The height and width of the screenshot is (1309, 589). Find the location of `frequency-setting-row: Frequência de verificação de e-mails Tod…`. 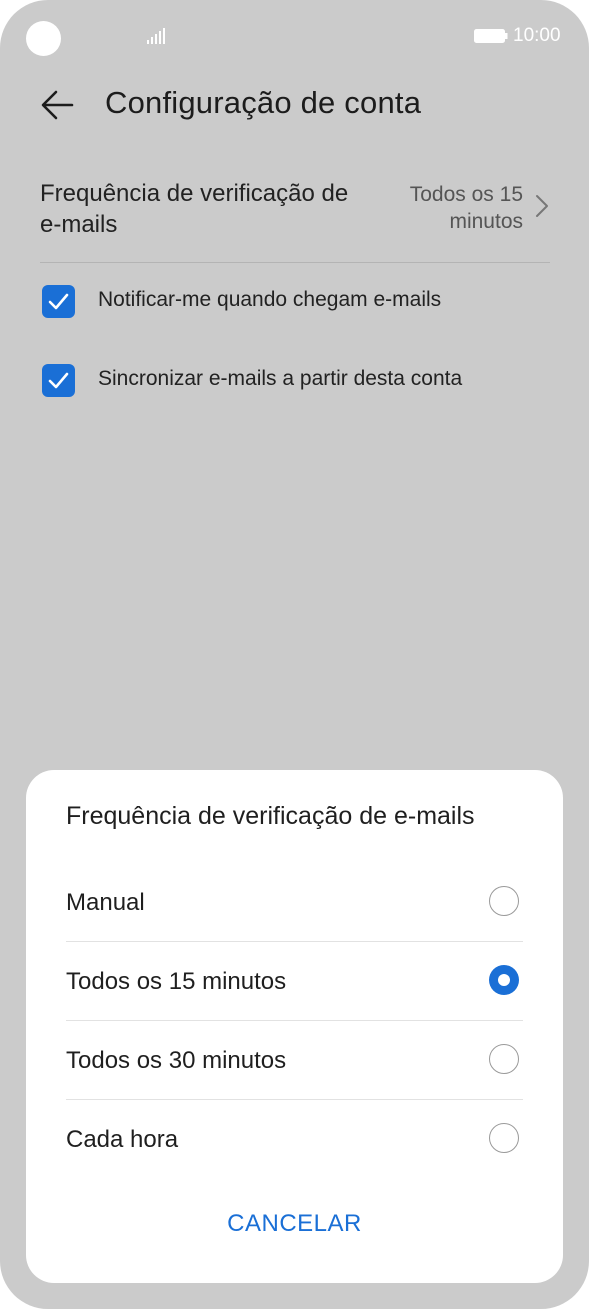

frequency-setting-row: Frequência de verificação de e-mails Tod… is located at coordinates (295, 219).